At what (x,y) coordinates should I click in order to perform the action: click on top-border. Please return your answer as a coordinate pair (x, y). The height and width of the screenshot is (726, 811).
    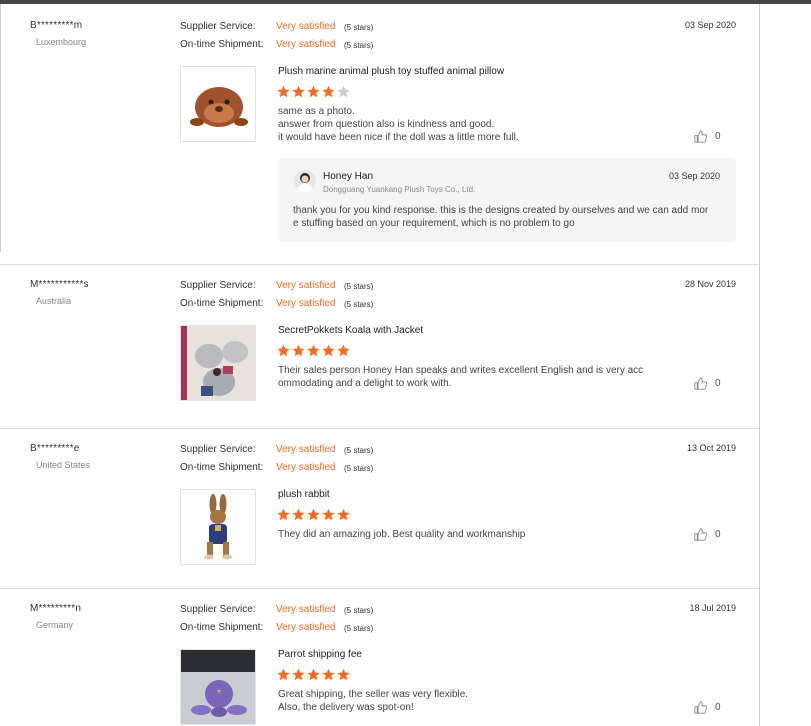
    Looking at the image, I should click on (405, 2).